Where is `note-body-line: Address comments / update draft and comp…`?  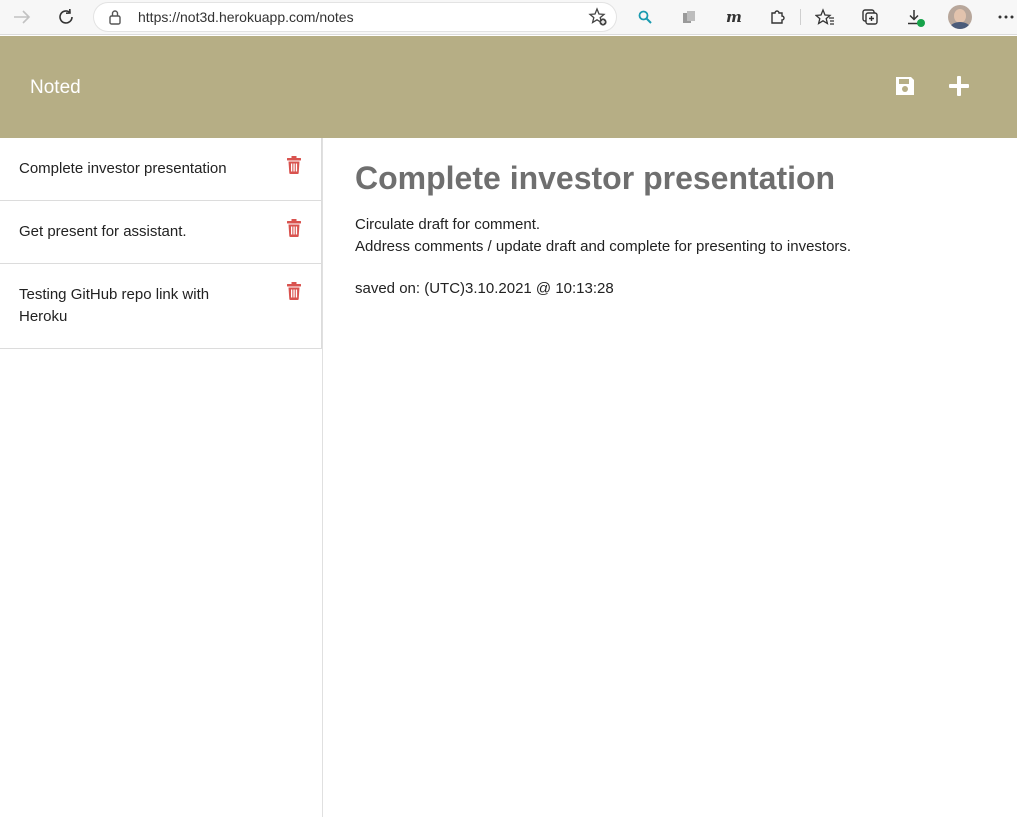
note-body-line: Address comments / update draft and comp… is located at coordinates (603, 246).